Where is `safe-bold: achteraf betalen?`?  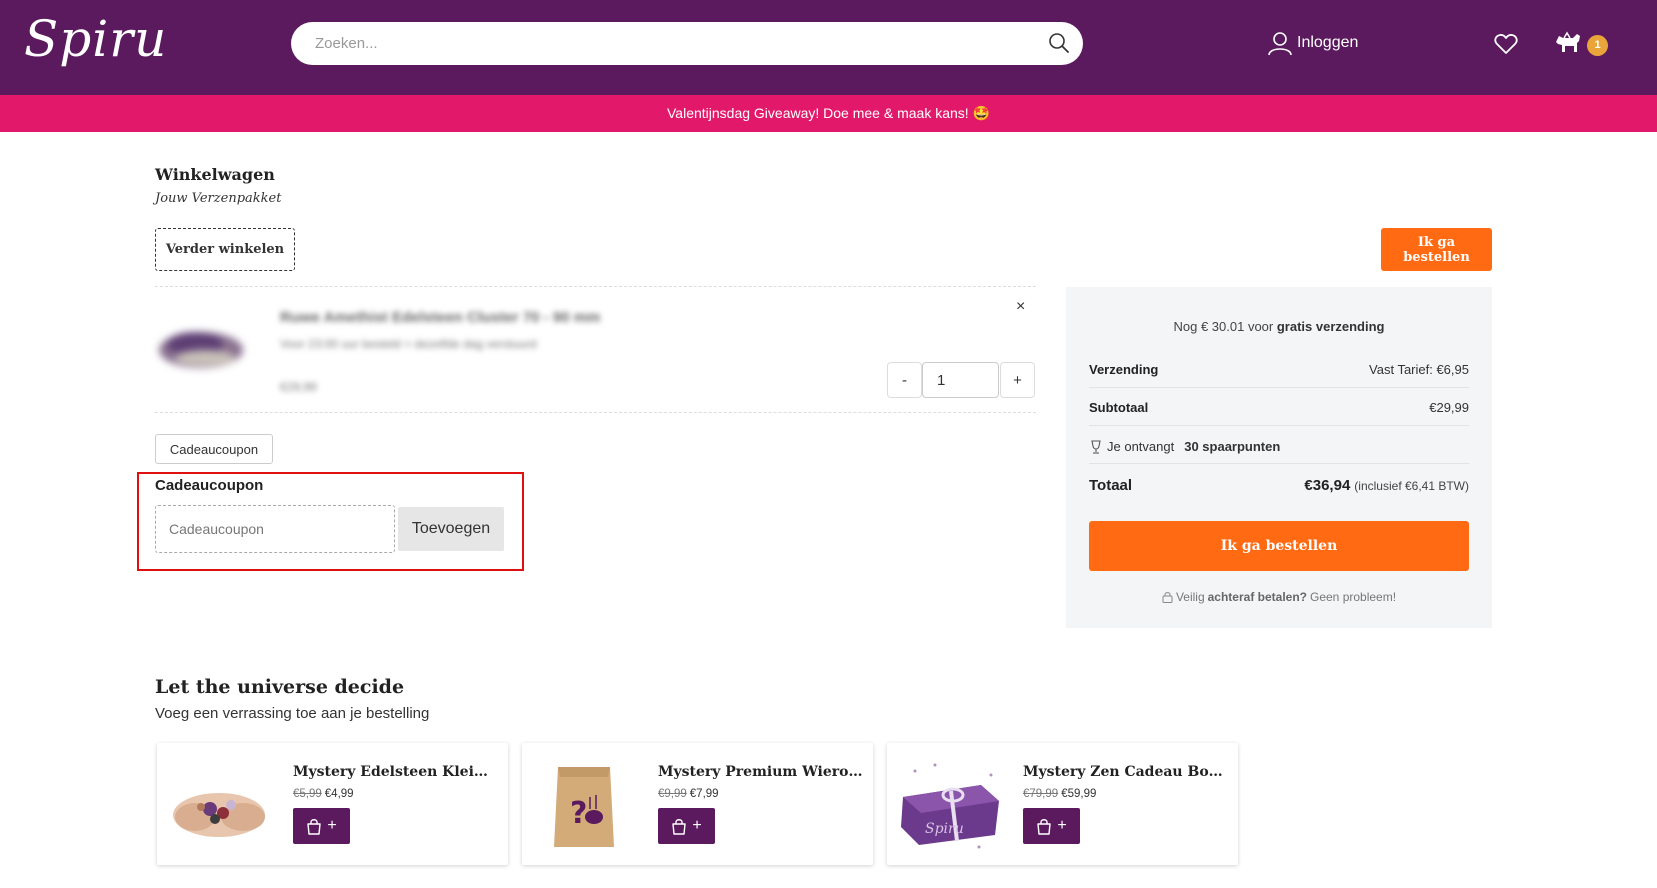
safe-bold: achteraf betalen? is located at coordinates (1257, 597).